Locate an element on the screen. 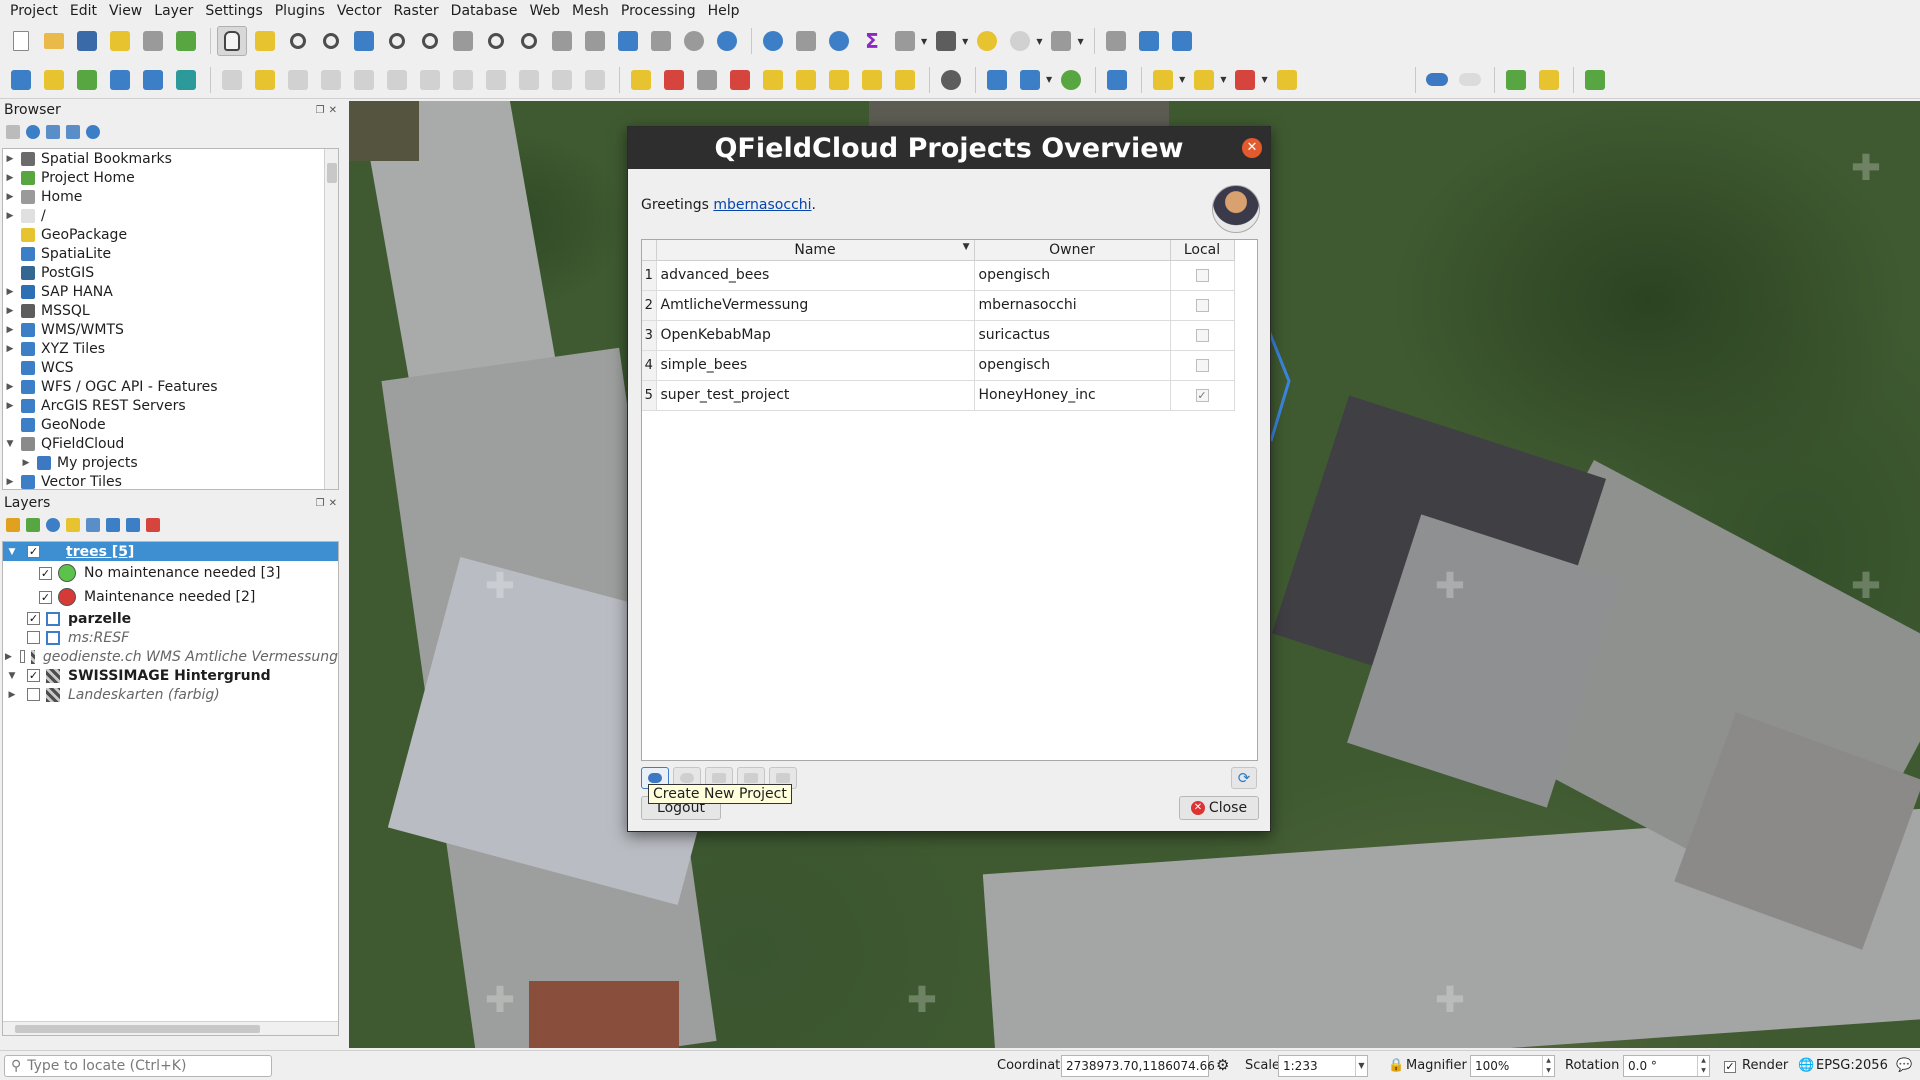  python-console-button is located at coordinates (997, 80).